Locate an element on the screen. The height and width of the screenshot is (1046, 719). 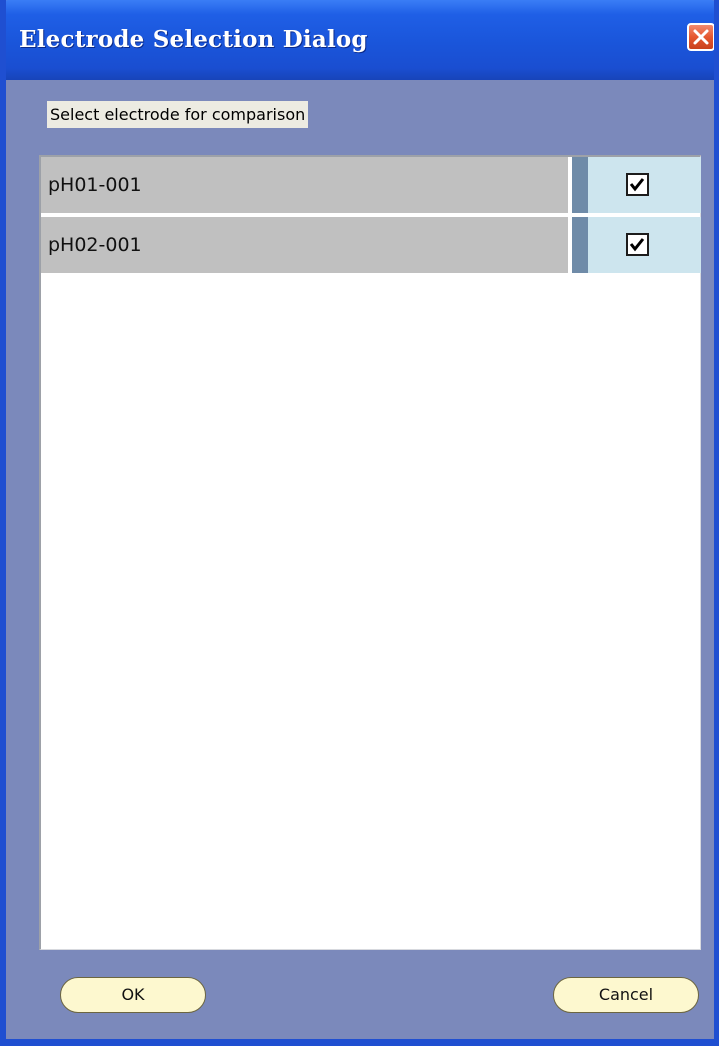
close-button is located at coordinates (700, 37).